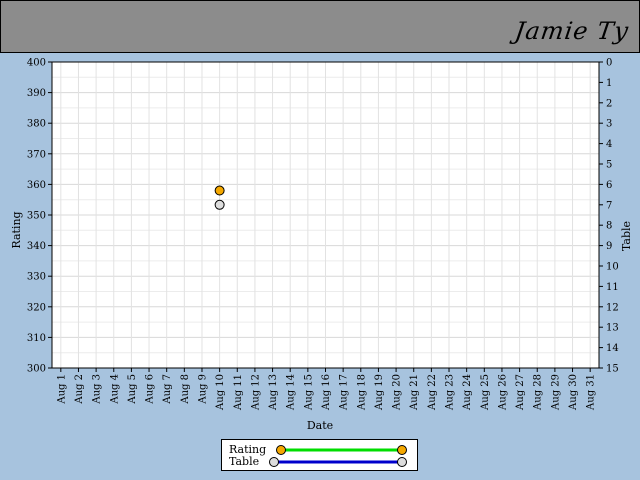 Image resolution: width=640 pixels, height=480 pixels. I want to click on x-tick-label: Aug 17, so click(344, 392).